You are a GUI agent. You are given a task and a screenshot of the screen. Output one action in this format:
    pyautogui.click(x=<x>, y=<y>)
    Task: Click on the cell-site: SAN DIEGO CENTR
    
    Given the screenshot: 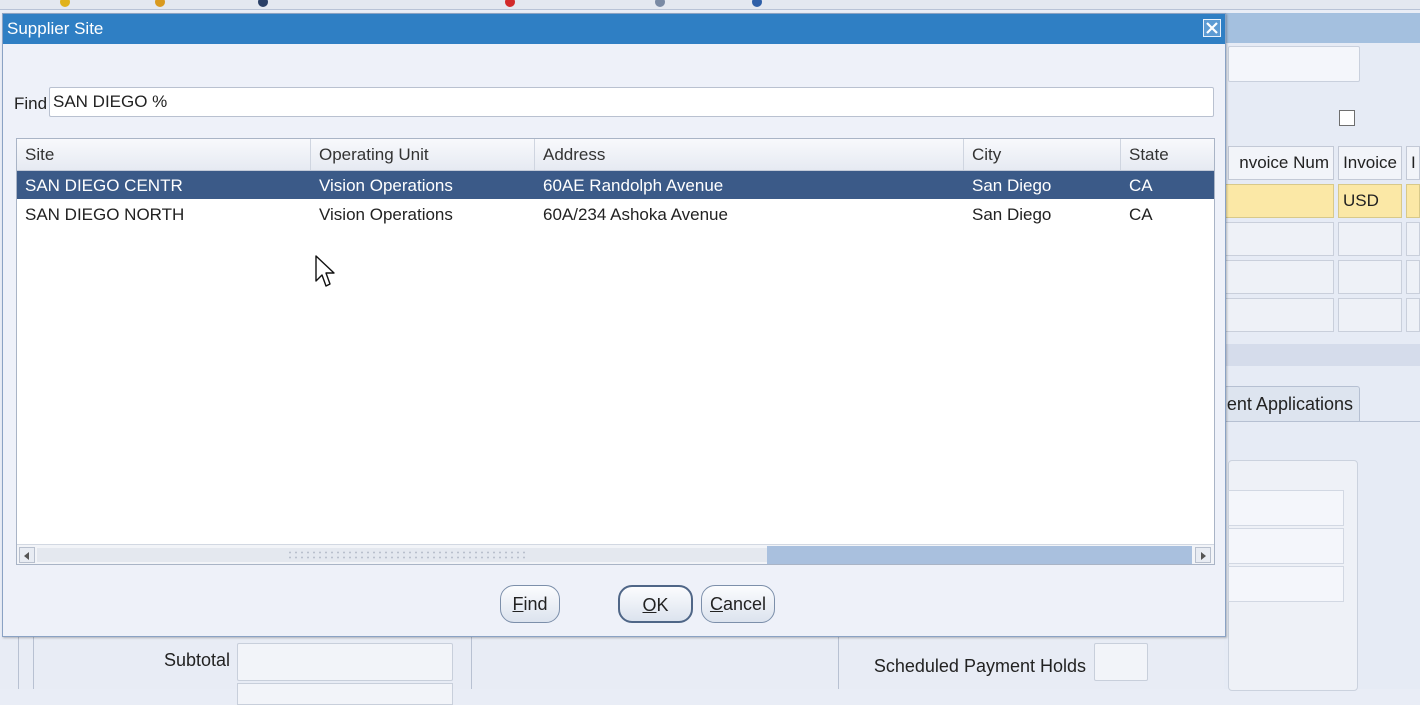 What is the action you would take?
    pyautogui.click(x=104, y=185)
    